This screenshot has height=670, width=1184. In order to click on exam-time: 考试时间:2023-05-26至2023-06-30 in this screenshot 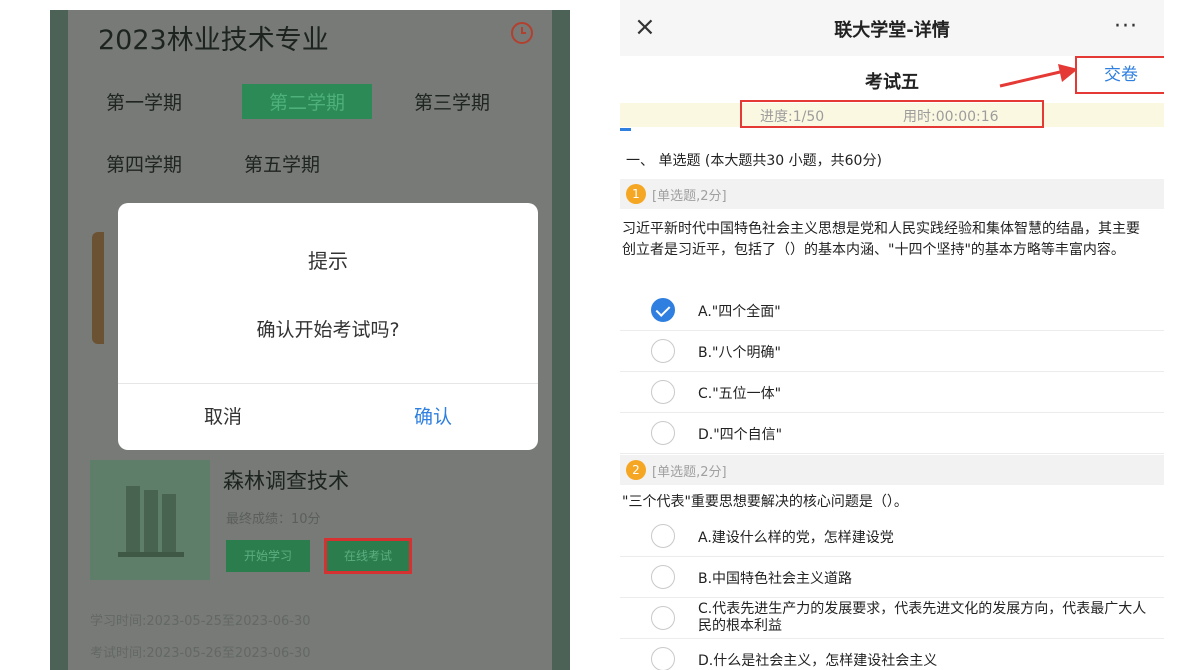, I will do `click(200, 653)`.